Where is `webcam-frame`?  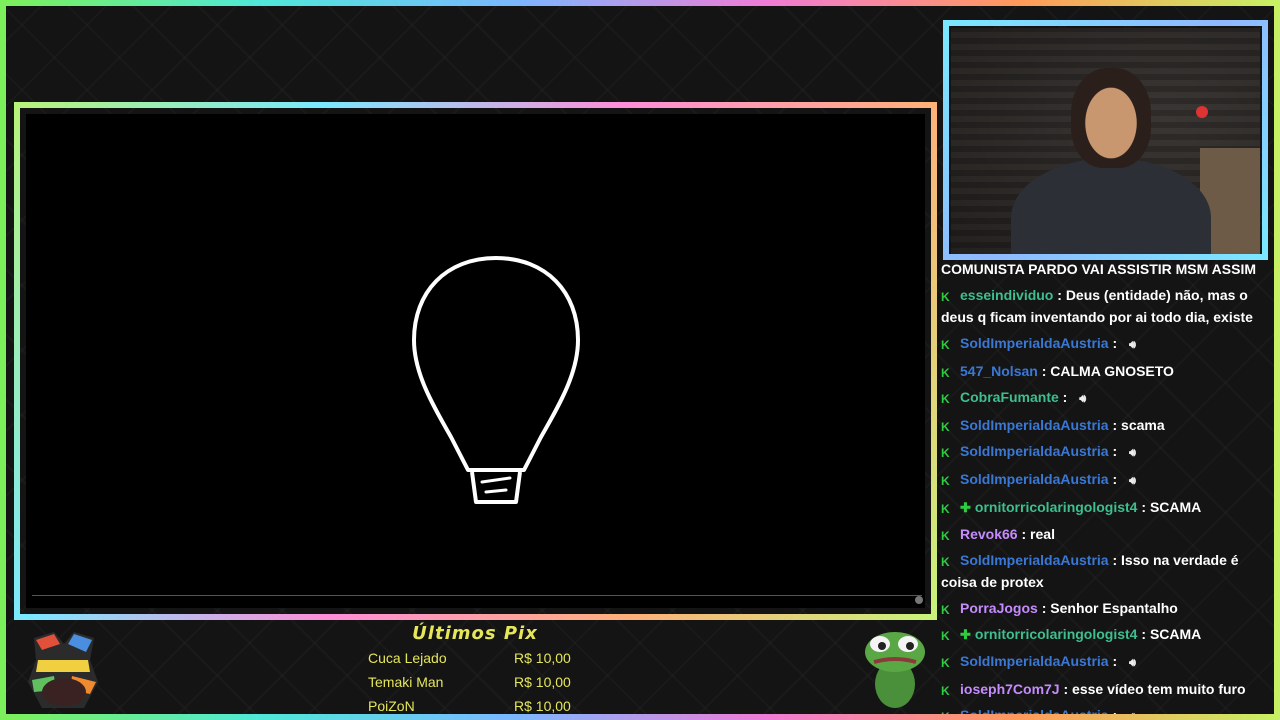 webcam-frame is located at coordinates (1105, 140).